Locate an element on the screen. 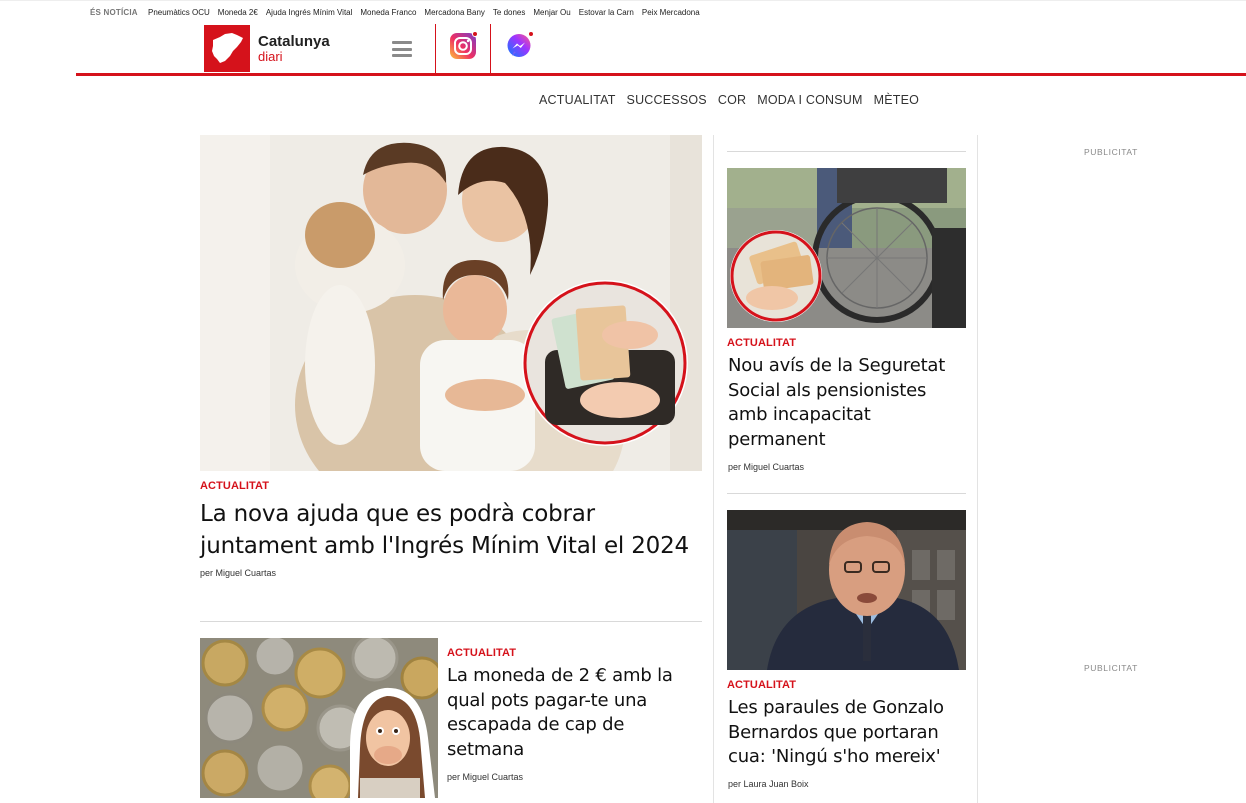 The image size is (1246, 803). nav-item-meteo: MÈTEO is located at coordinates (896, 100).